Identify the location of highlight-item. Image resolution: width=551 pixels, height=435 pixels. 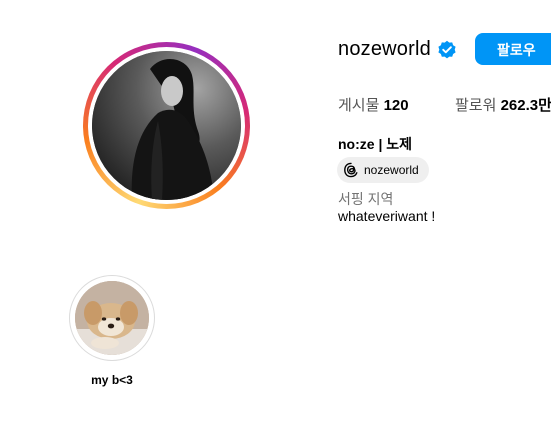
(112, 318).